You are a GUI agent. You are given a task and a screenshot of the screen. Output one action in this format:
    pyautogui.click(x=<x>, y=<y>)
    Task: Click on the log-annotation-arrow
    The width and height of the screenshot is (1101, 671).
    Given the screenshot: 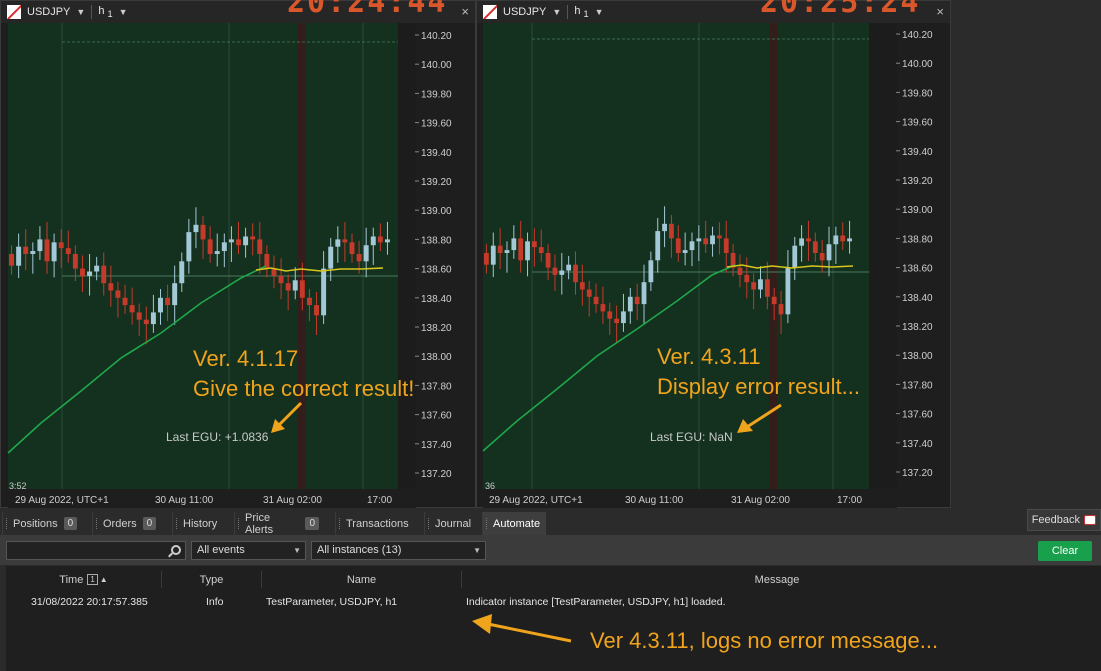 What is the action you would take?
    pyautogui.click(x=522, y=628)
    